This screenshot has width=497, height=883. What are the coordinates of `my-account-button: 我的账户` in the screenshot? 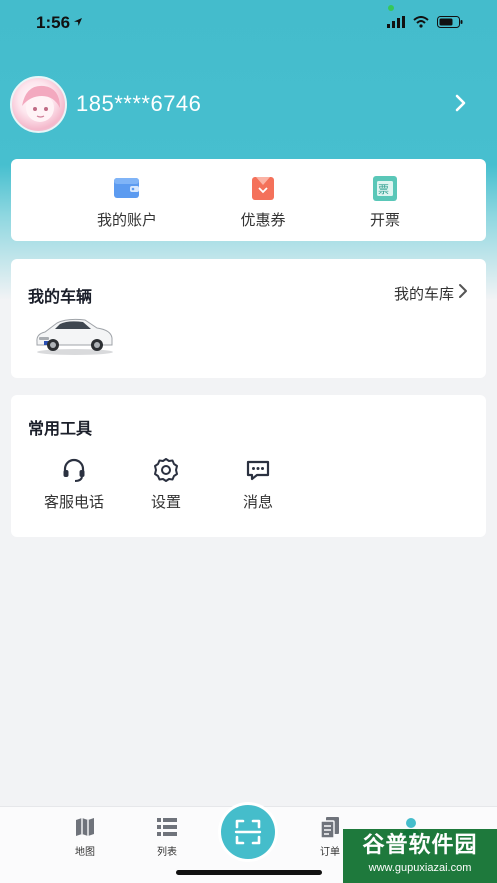 It's located at (127, 201).